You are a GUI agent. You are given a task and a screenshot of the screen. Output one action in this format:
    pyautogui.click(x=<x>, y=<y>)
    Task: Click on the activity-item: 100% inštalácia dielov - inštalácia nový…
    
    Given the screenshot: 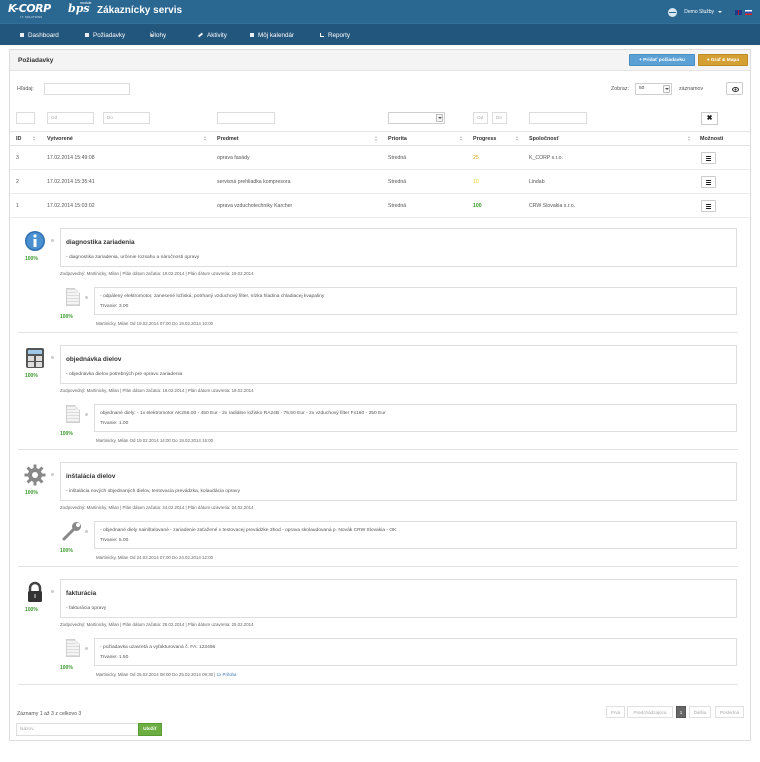 What is the action you would take?
    pyautogui.click(x=380, y=517)
    